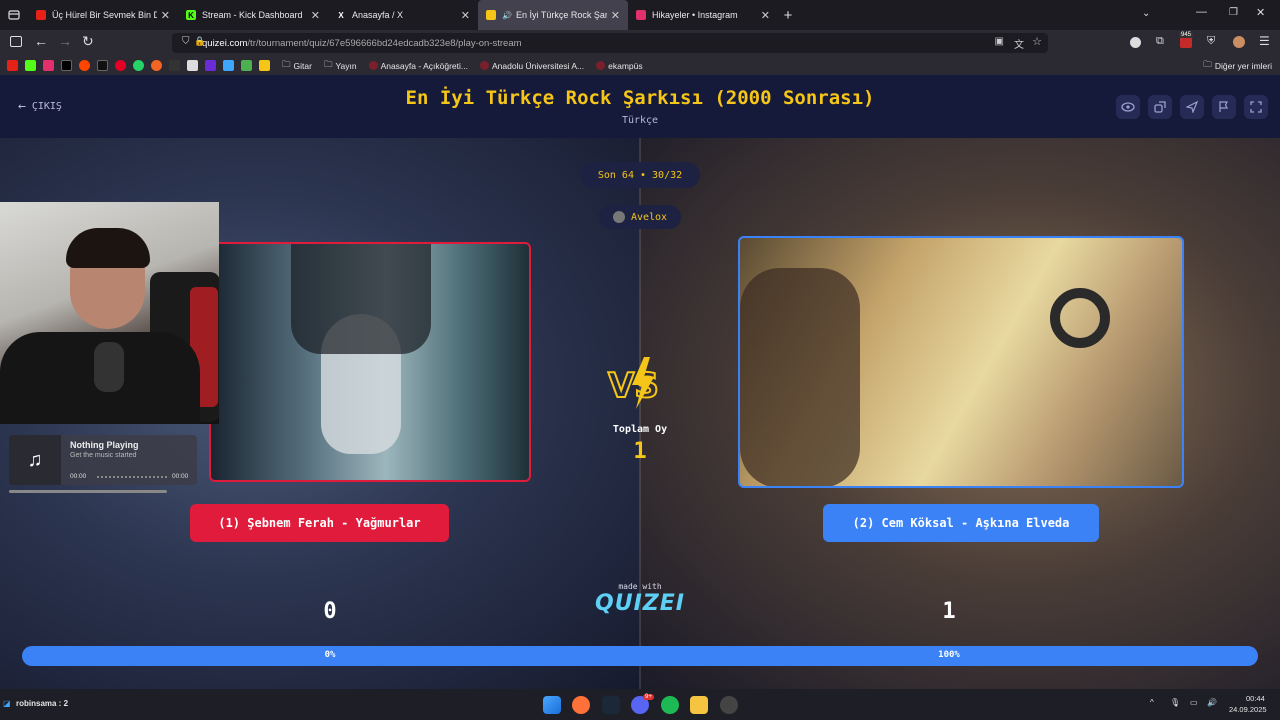  Describe the element at coordinates (1019, 43) in the screenshot. I see `translate-icon: 文` at that location.